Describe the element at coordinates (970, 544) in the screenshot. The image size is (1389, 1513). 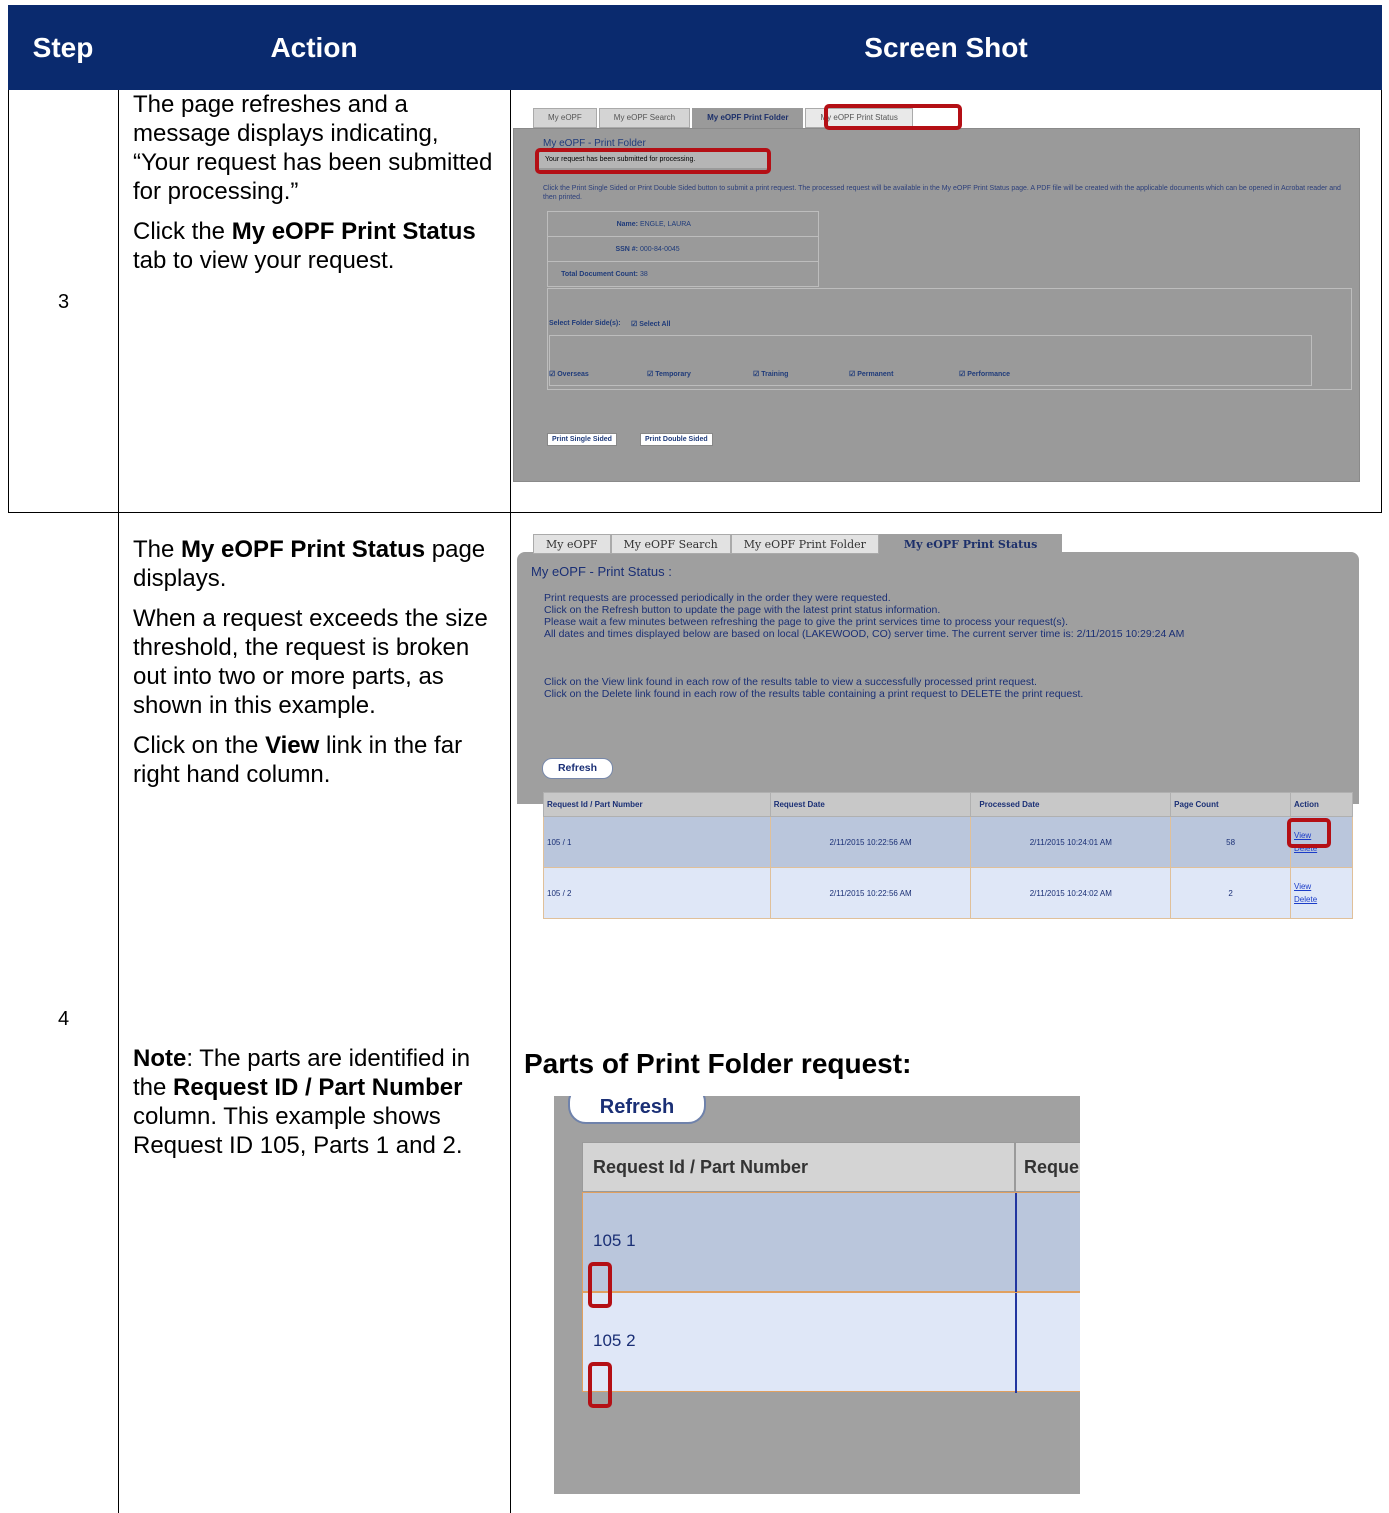
I see `tab-my-eopf-print-status: My eOPF Print Status` at that location.